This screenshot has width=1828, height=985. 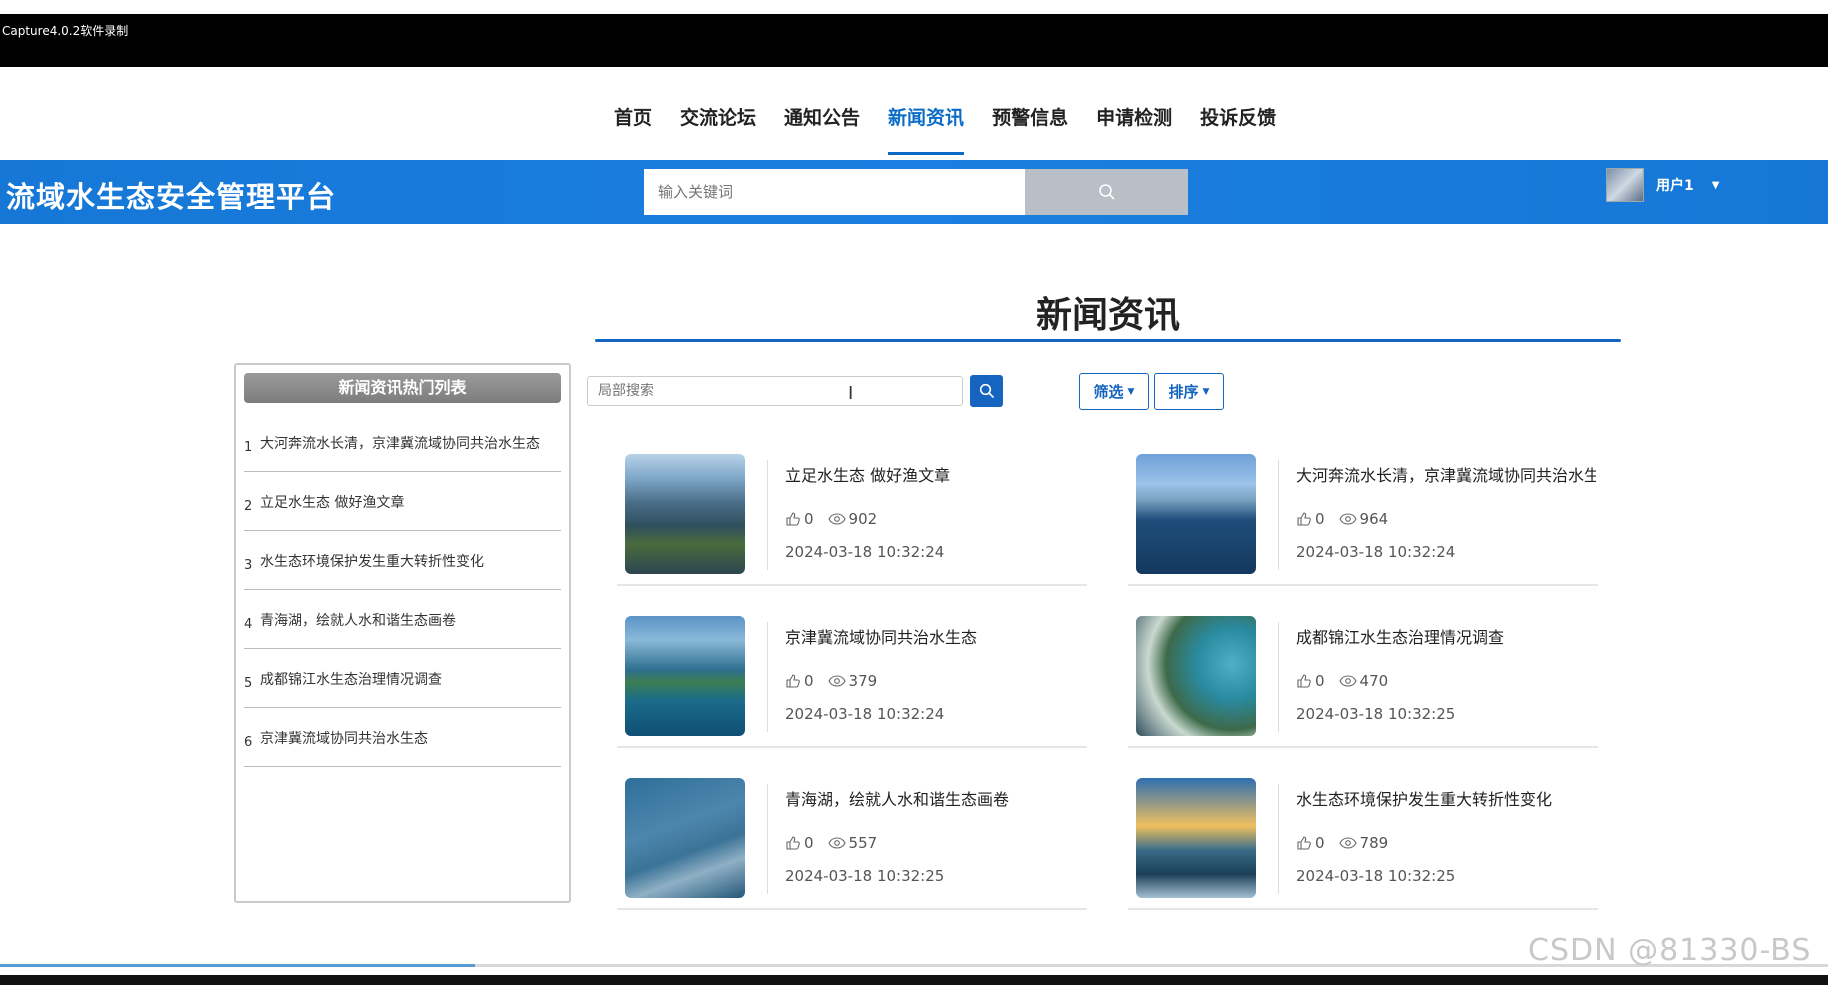 I want to click on news-title: 大河奔流水长清，京津冀流域协同共治水生, so click(x=1446, y=474).